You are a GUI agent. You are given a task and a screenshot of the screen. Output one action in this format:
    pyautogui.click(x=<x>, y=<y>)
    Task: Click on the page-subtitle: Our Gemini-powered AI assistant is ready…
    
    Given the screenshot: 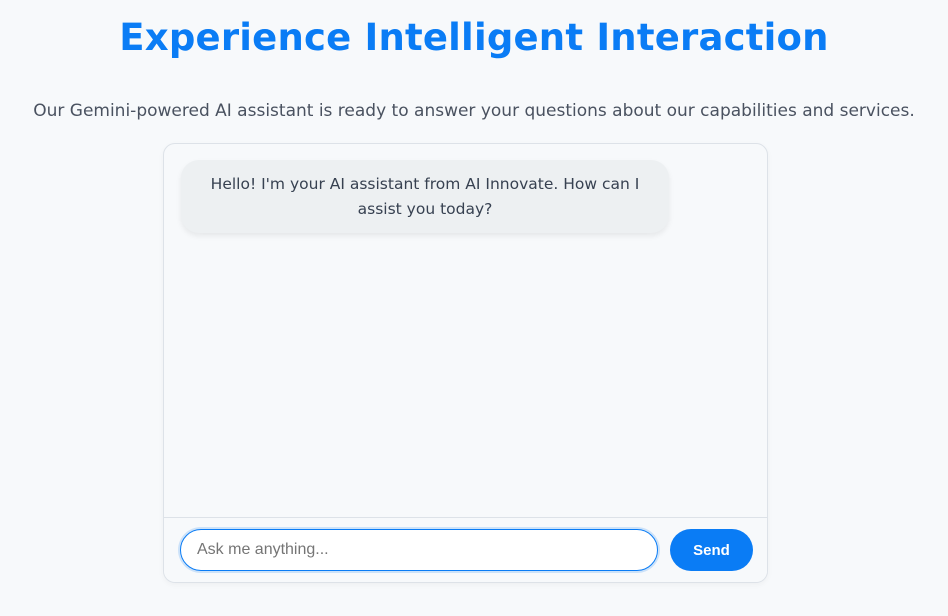 What is the action you would take?
    pyautogui.click(x=474, y=111)
    